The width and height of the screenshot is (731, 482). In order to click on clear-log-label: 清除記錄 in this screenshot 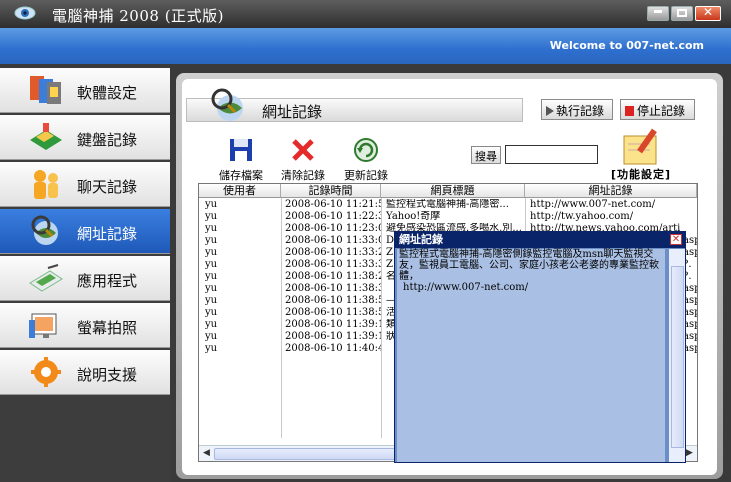, I will do `click(303, 175)`.